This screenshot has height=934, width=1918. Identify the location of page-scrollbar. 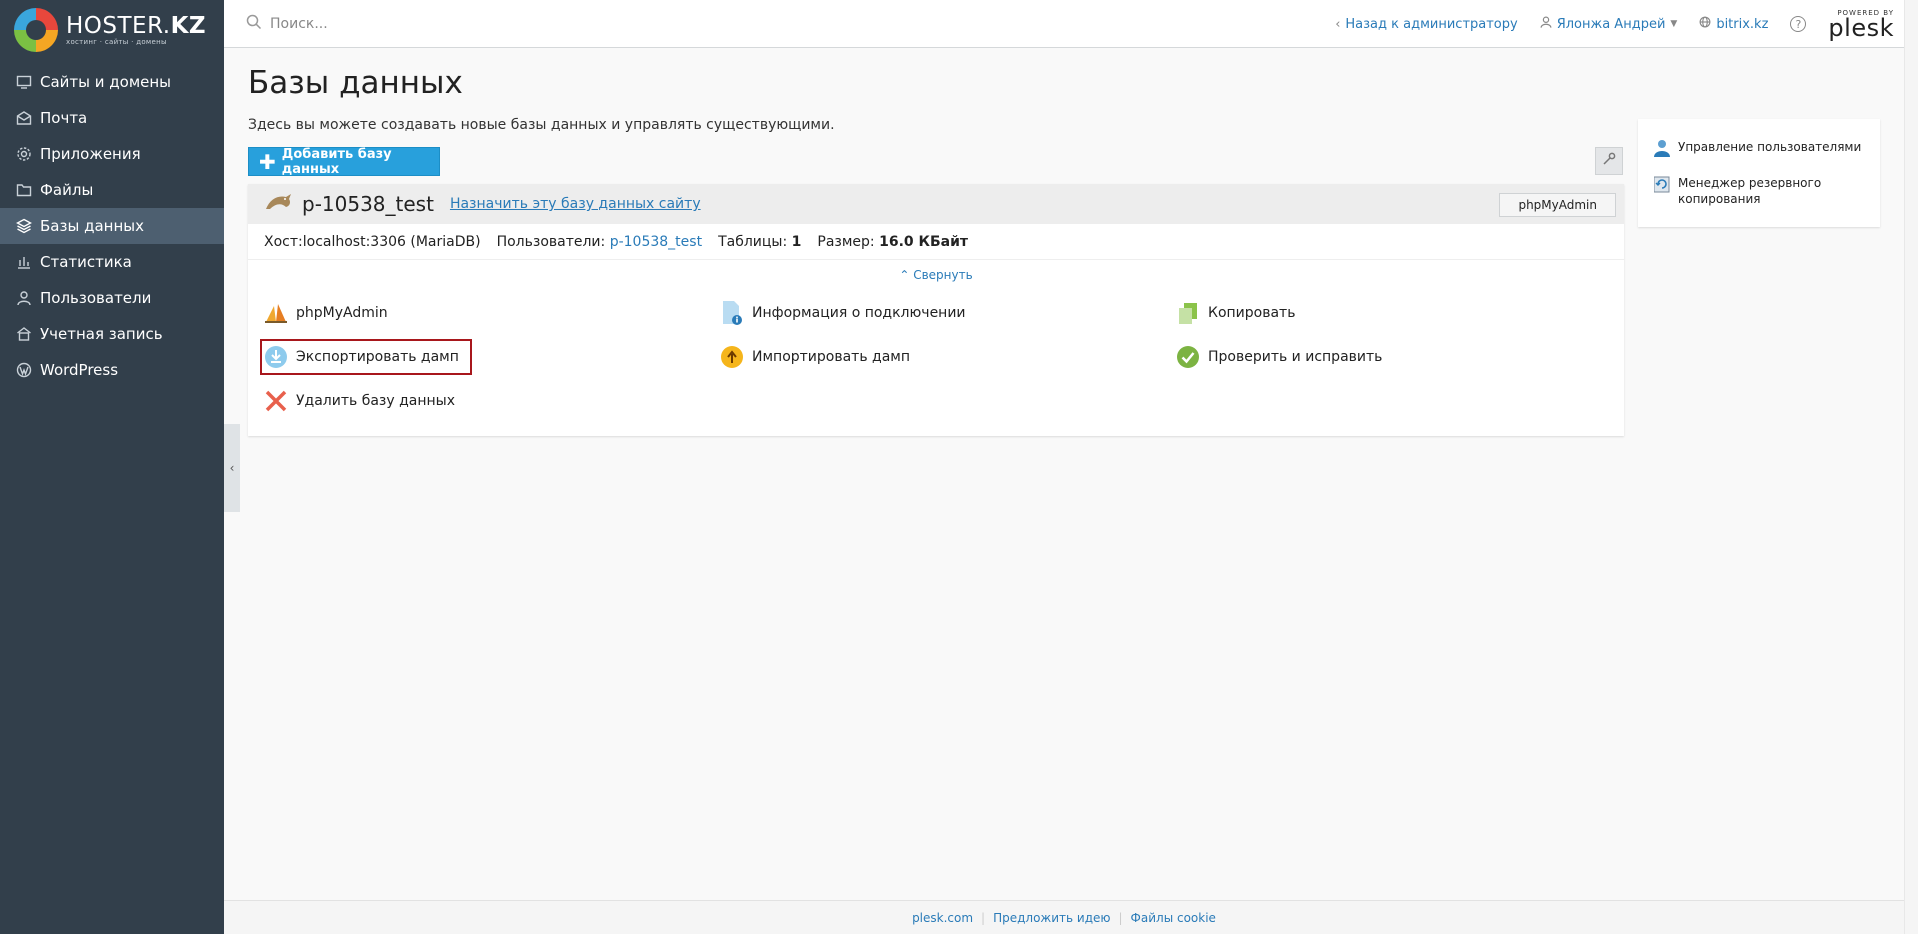
(1911, 467).